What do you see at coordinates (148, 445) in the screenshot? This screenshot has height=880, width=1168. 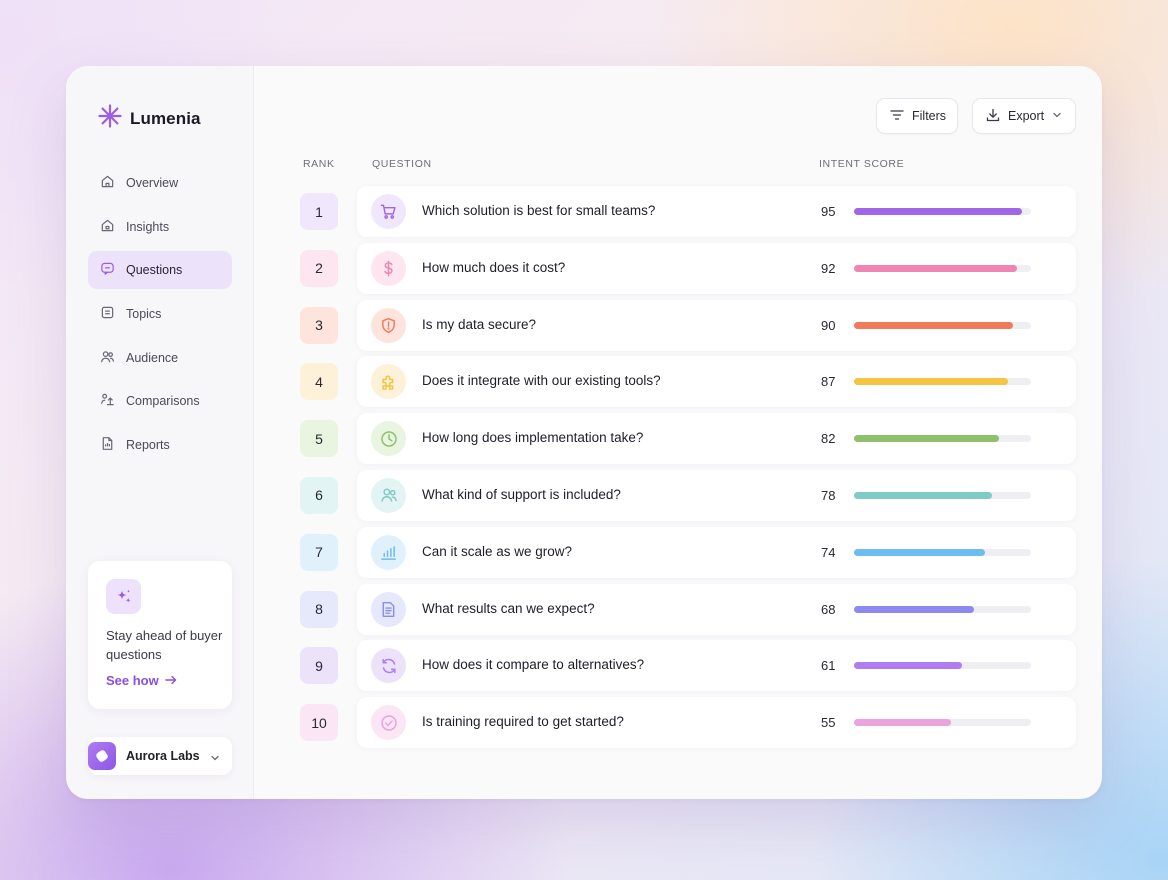 I see `sidebar-item-label: Reports` at bounding box center [148, 445].